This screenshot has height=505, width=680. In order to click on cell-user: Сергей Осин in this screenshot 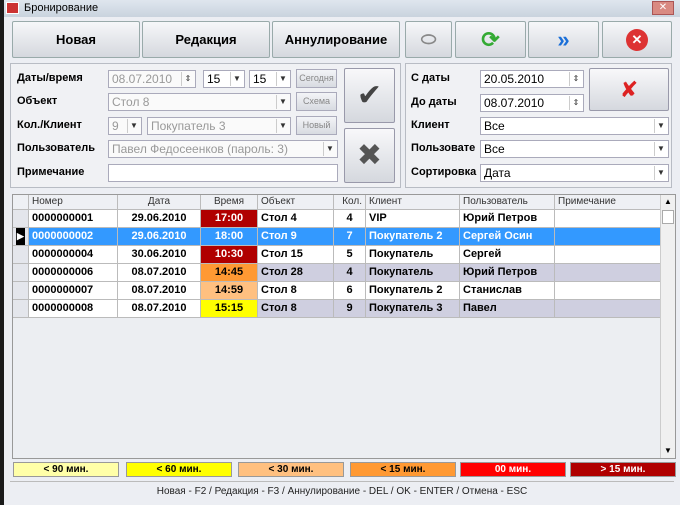, I will do `click(507, 237)`.